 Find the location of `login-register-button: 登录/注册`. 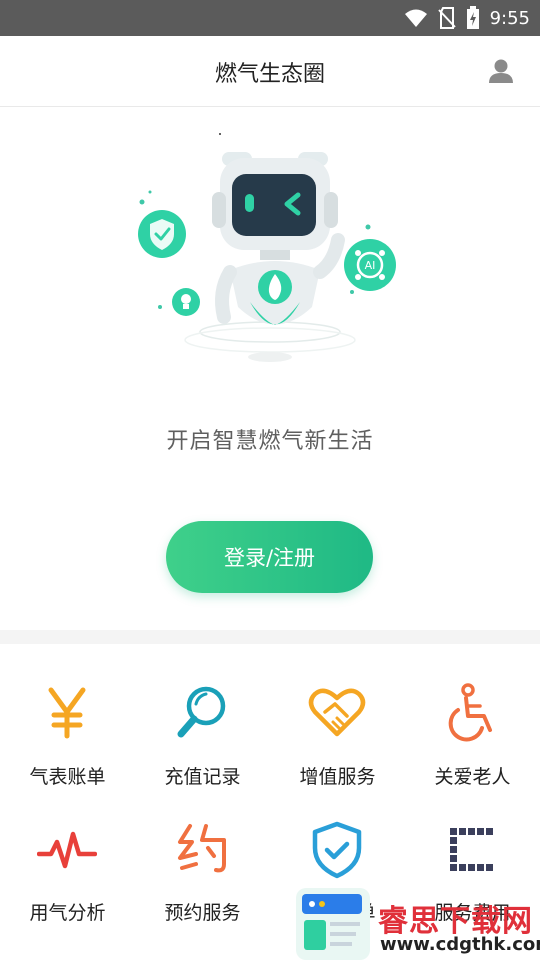

login-register-button: 登录/注册 is located at coordinates (269, 557).